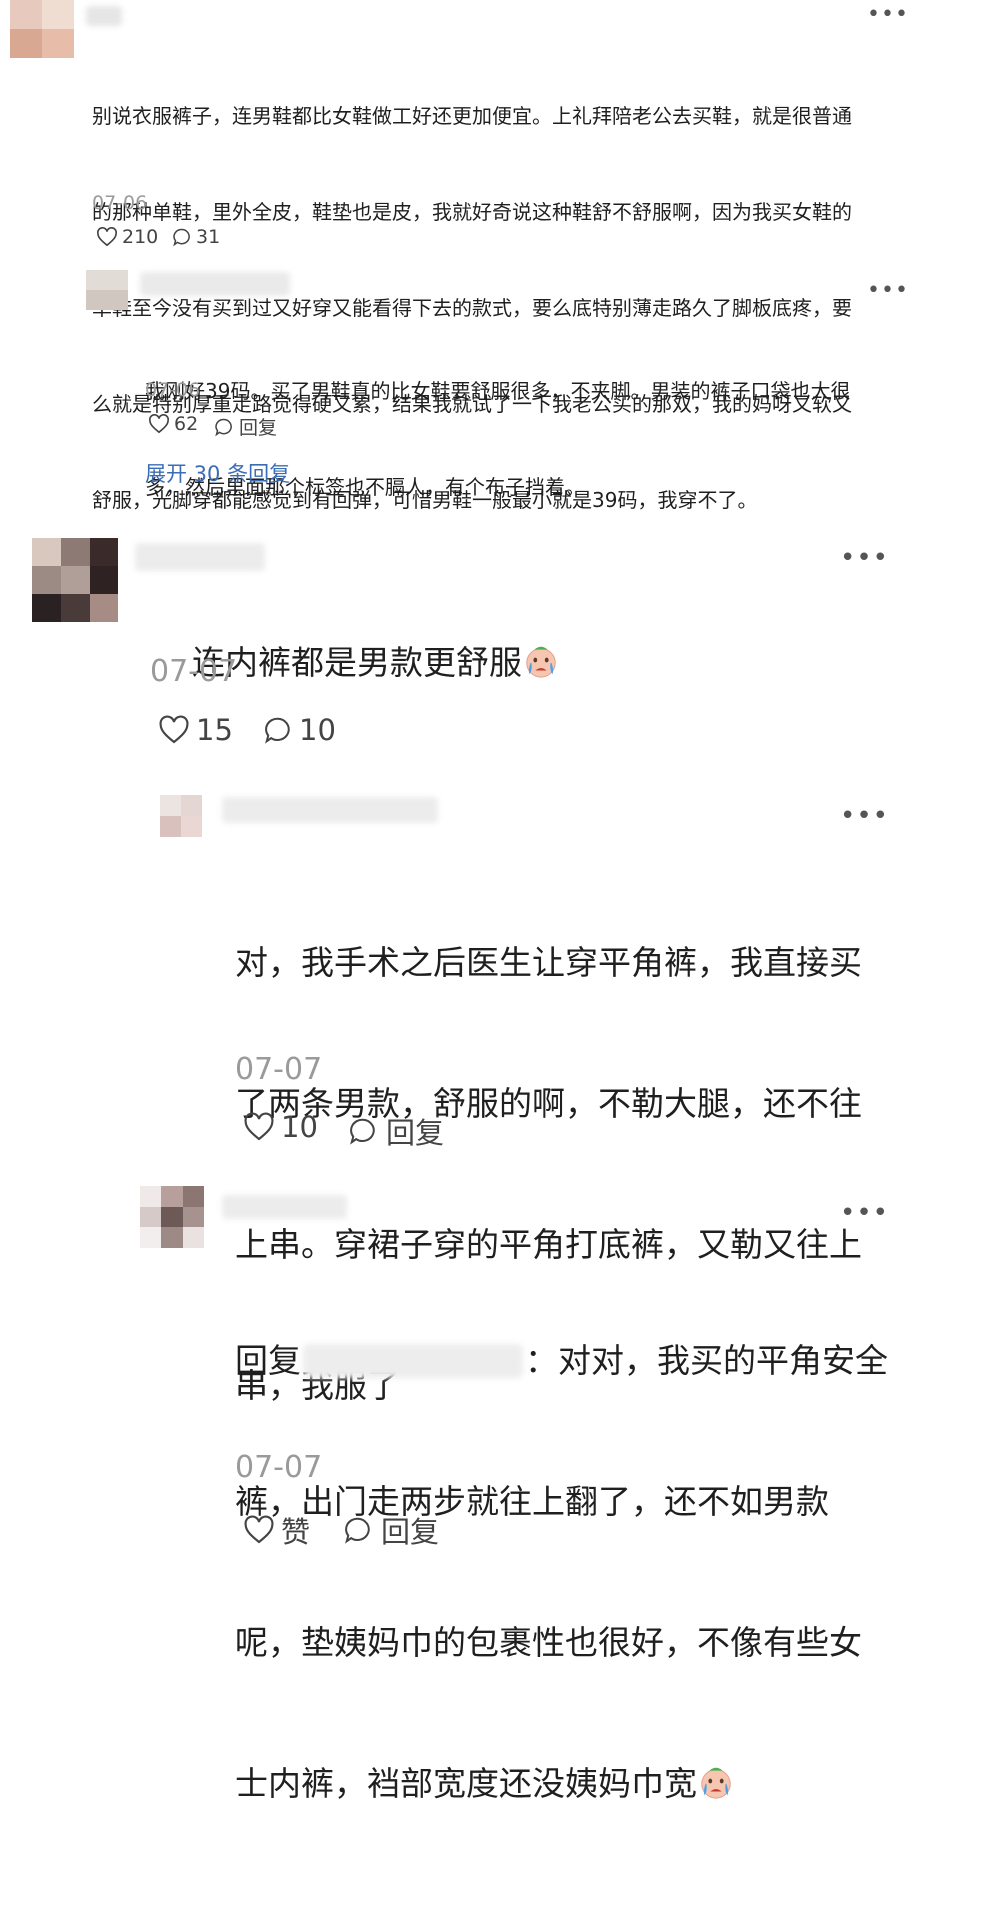 The image size is (999, 1907). Describe the element at coordinates (194, 671) in the screenshot. I see `comment-date: 07-07` at that location.